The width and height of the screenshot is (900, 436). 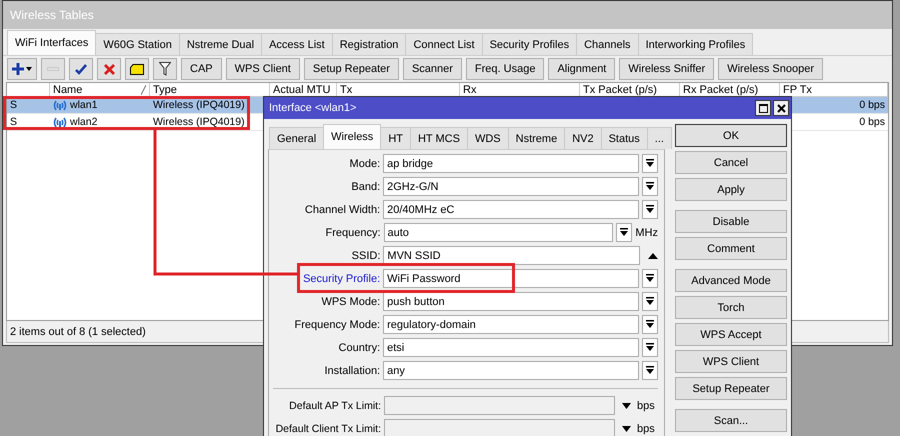 I want to click on caret-icon, so click(x=29, y=69).